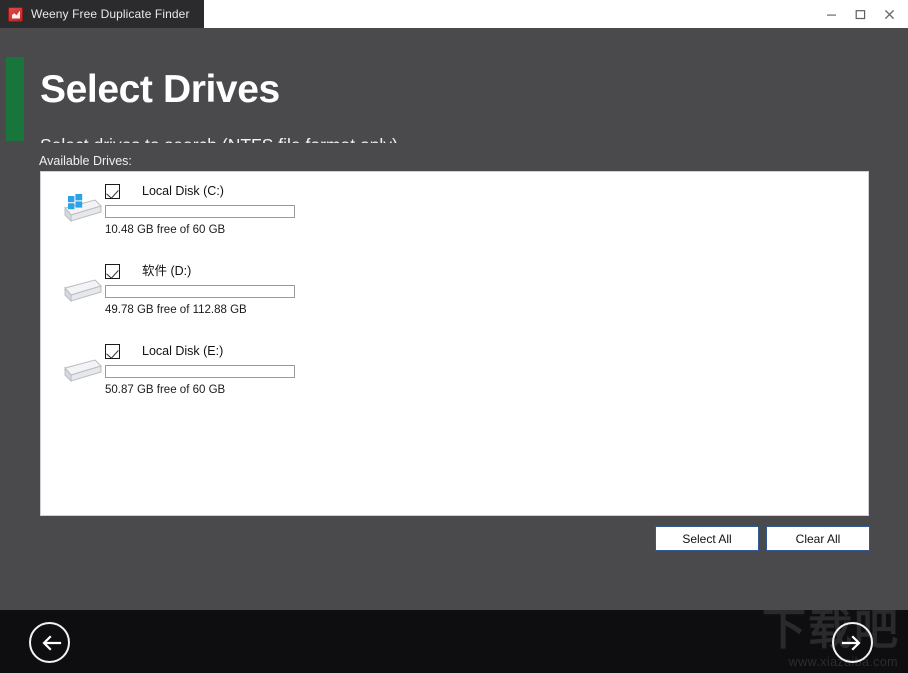 This screenshot has height=673, width=908. I want to click on window-controls, so click(862, 14).